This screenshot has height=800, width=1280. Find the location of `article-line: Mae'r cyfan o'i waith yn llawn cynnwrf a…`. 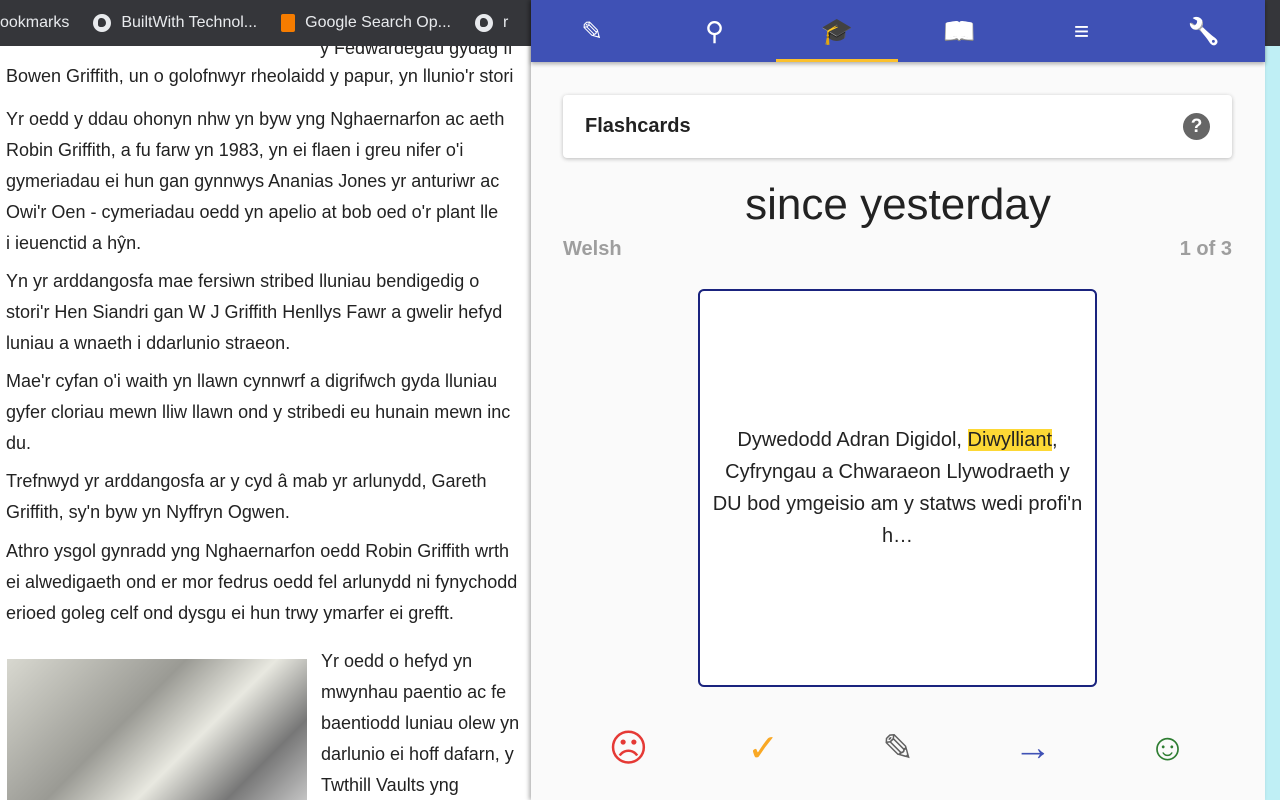

article-line: Mae'r cyfan o'i waith yn llawn cynnwrf a… is located at coordinates (252, 381).